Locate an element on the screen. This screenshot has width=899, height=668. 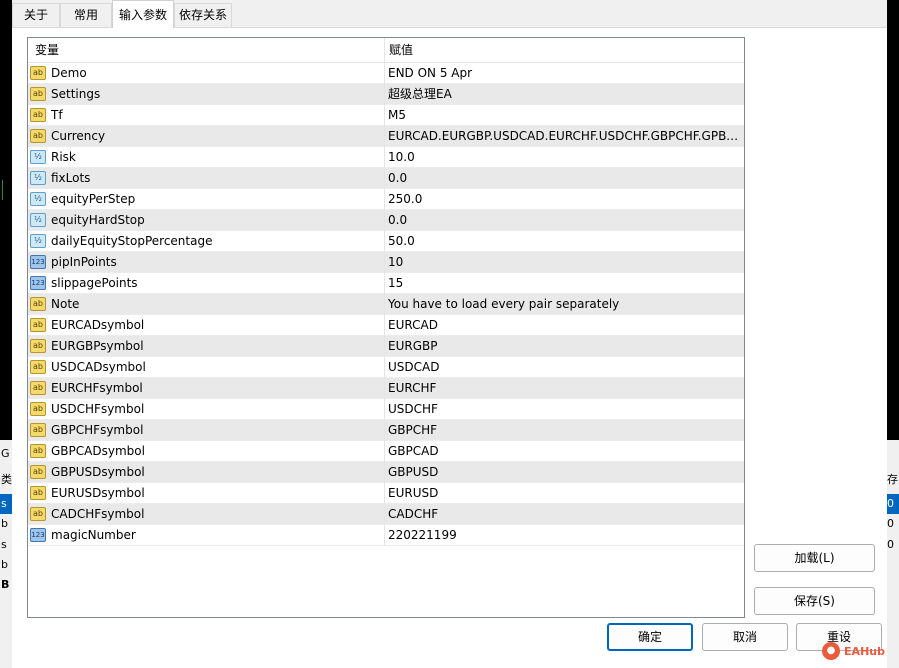
table-row: 123 magicNumber 220221199 is located at coordinates (386, 535).